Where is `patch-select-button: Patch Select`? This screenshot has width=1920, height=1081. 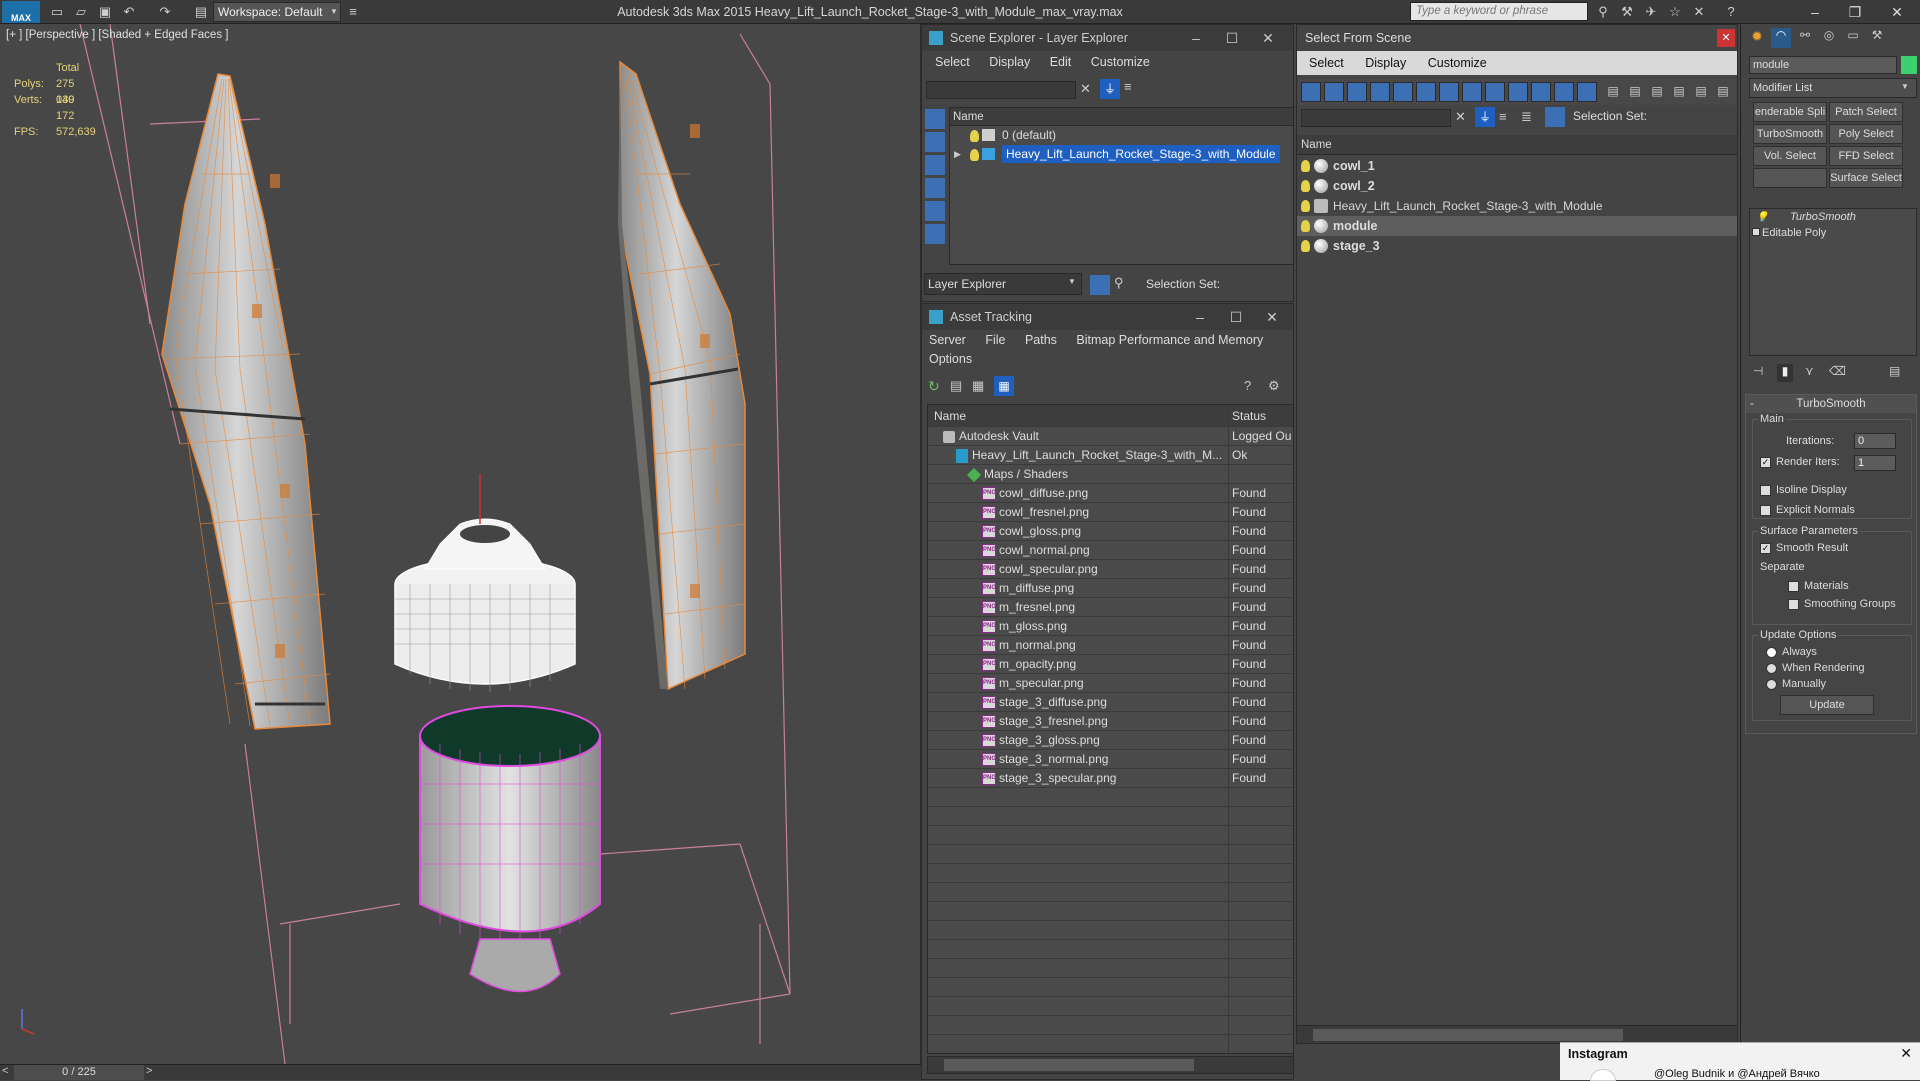
patch-select-button: Patch Select is located at coordinates (1866, 112).